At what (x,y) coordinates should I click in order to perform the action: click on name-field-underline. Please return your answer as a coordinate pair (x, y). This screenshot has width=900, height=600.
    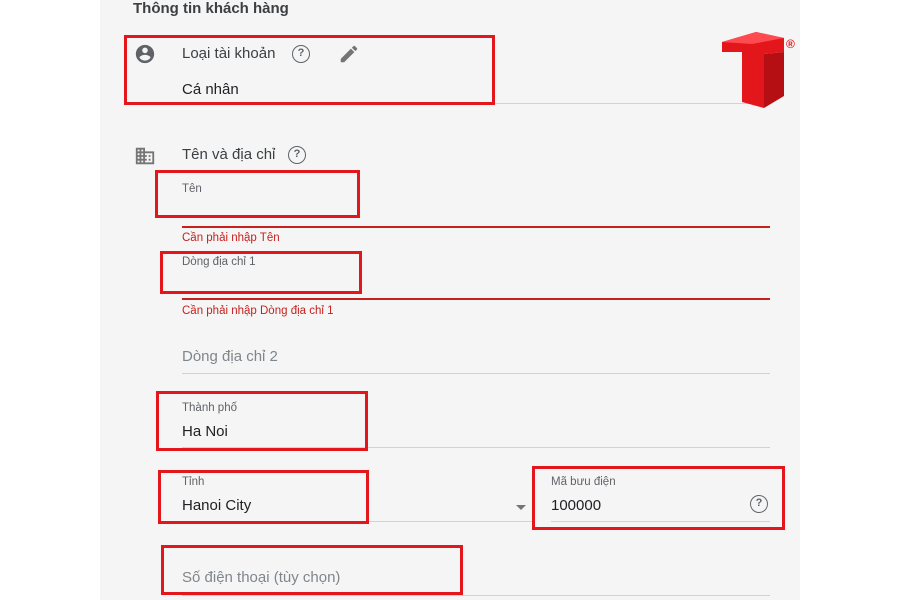
    Looking at the image, I should click on (476, 227).